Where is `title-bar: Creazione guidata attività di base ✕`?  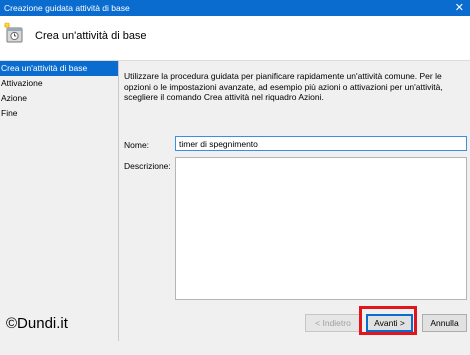 title-bar: Creazione guidata attività di base ✕ is located at coordinates (235, 8).